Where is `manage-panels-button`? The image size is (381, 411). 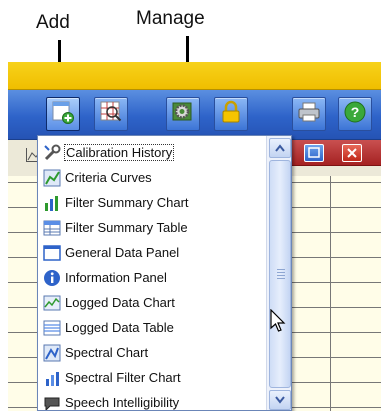
manage-panels-button is located at coordinates (183, 114).